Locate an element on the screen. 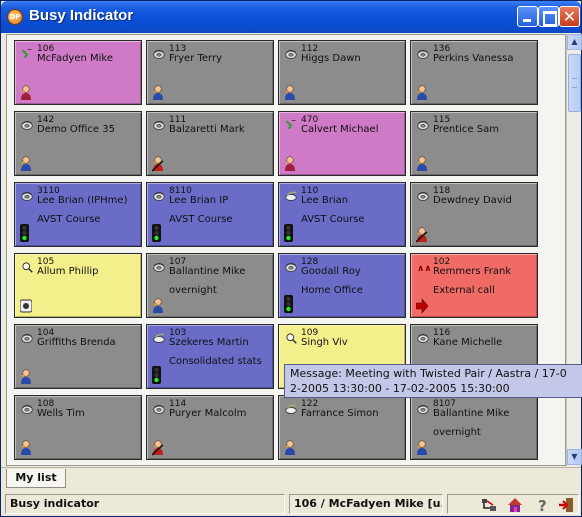 Image resolution: width=582 pixels, height=517 pixels. close-button: ✕ is located at coordinates (569, 16).